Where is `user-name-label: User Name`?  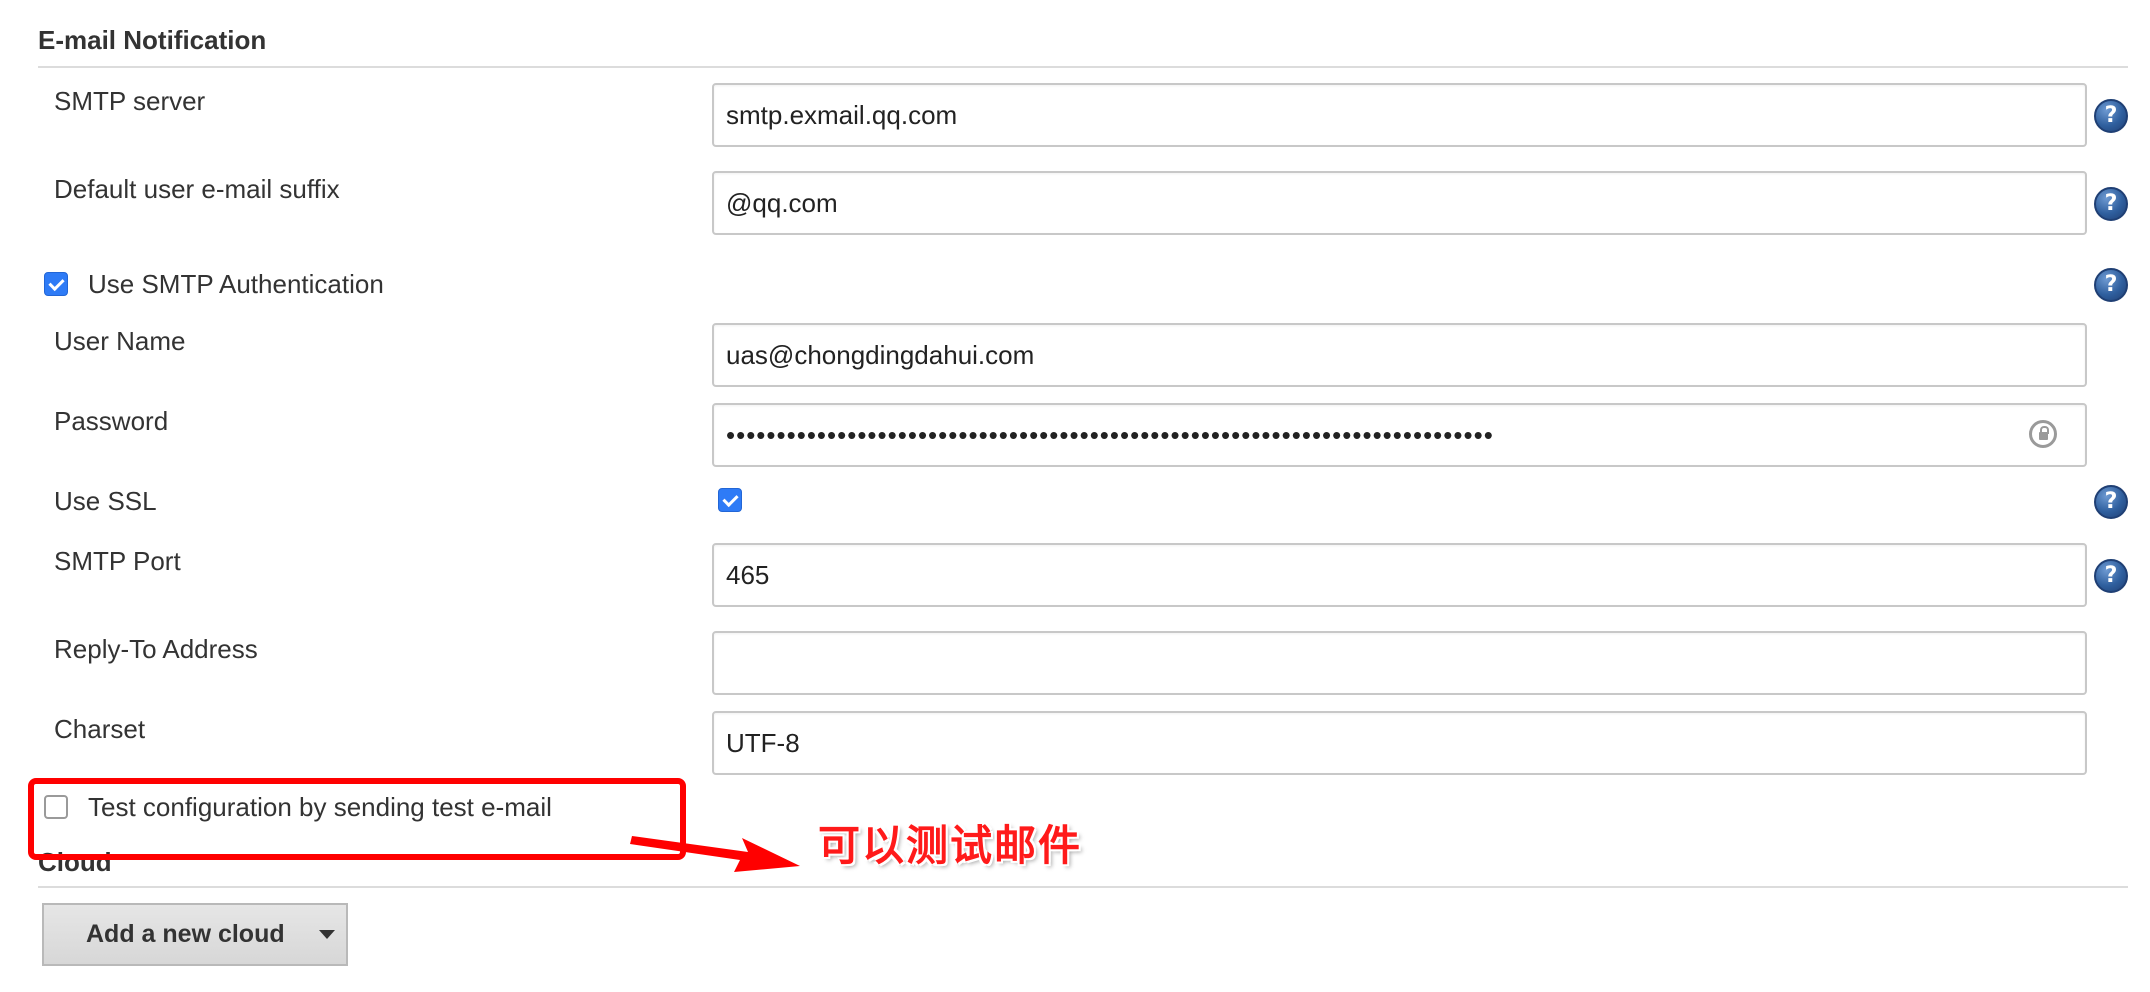 user-name-label: User Name is located at coordinates (120, 341).